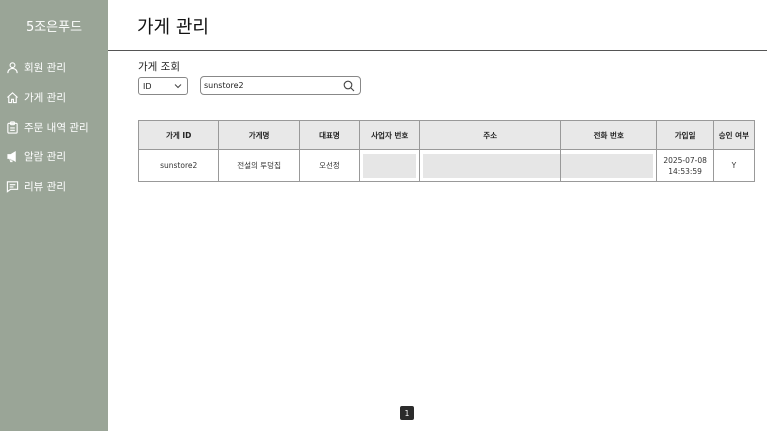 This screenshot has width=767, height=431. I want to click on column-header-address: 주소, so click(490, 135).